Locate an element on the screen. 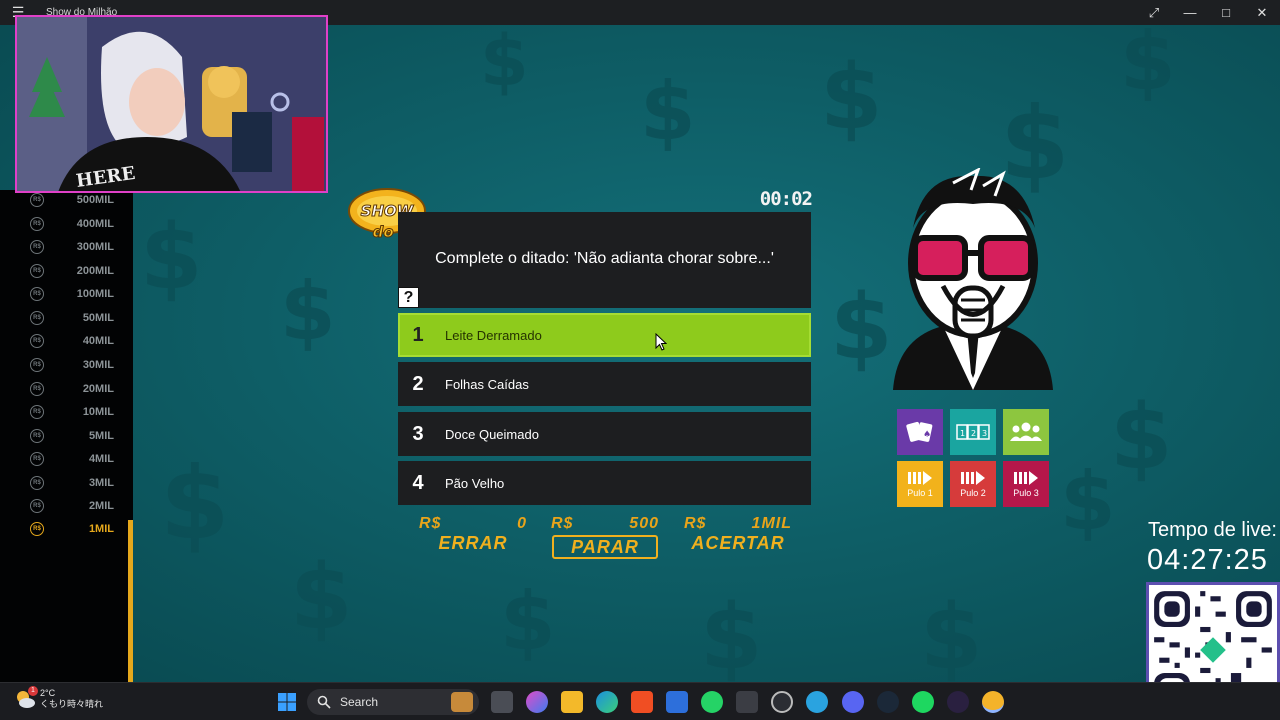  chatgpt-icon is located at coordinates (782, 702).